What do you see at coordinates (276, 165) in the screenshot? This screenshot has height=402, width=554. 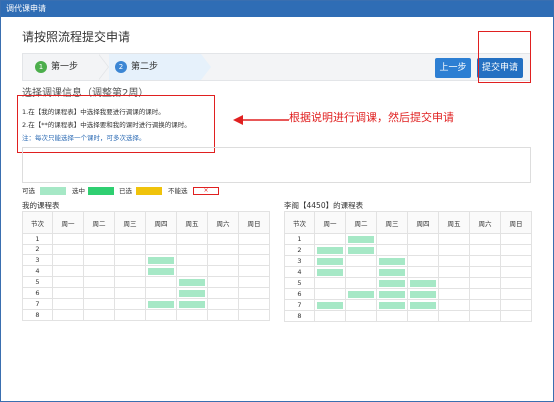 I see `selection-display` at bounding box center [276, 165].